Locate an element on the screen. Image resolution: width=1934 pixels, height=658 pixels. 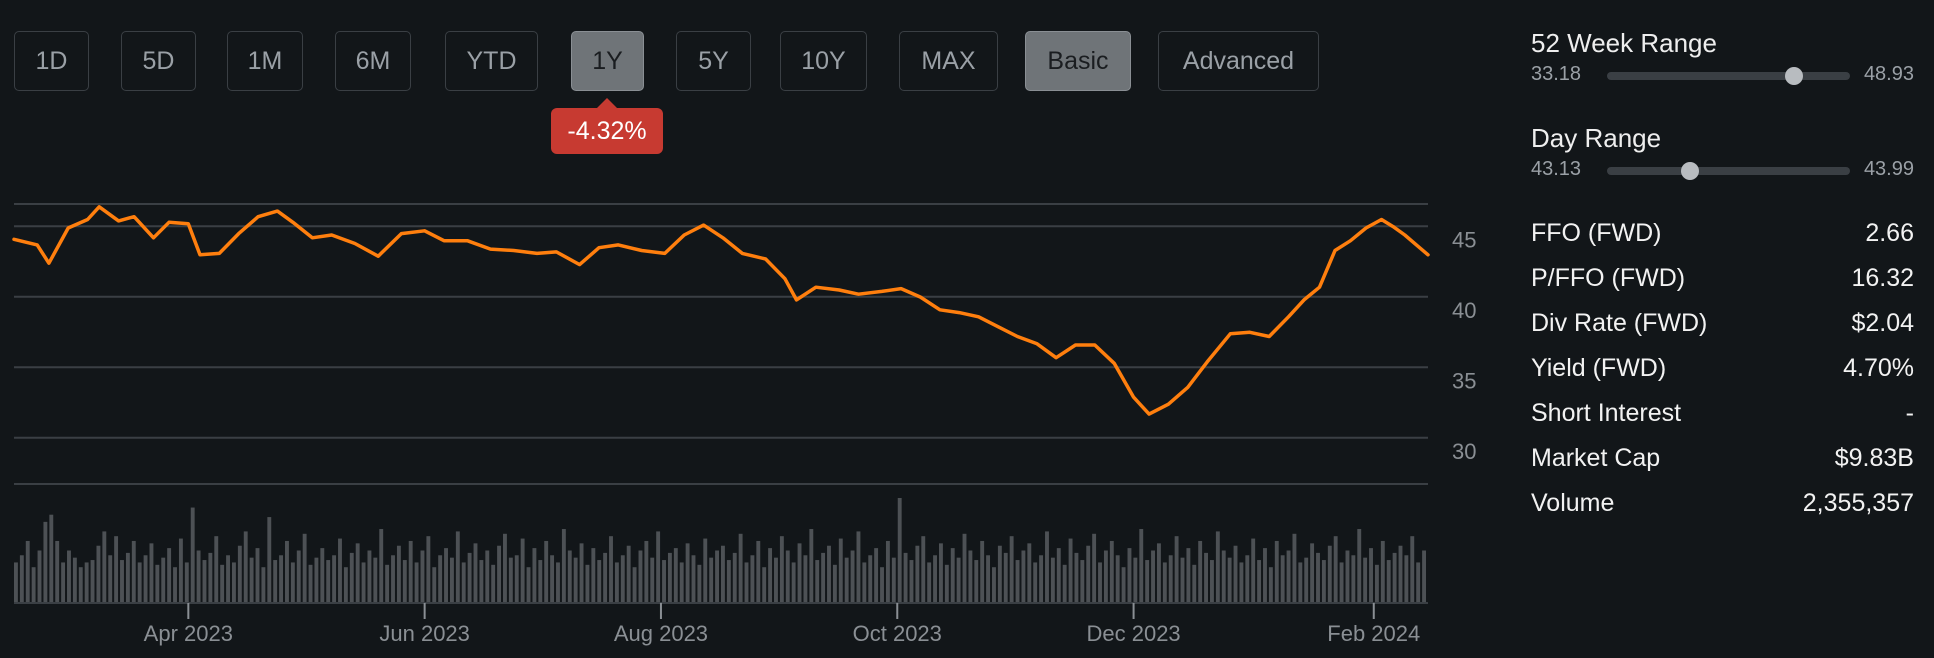
range-button-ytd: YTD is located at coordinates (491, 61).